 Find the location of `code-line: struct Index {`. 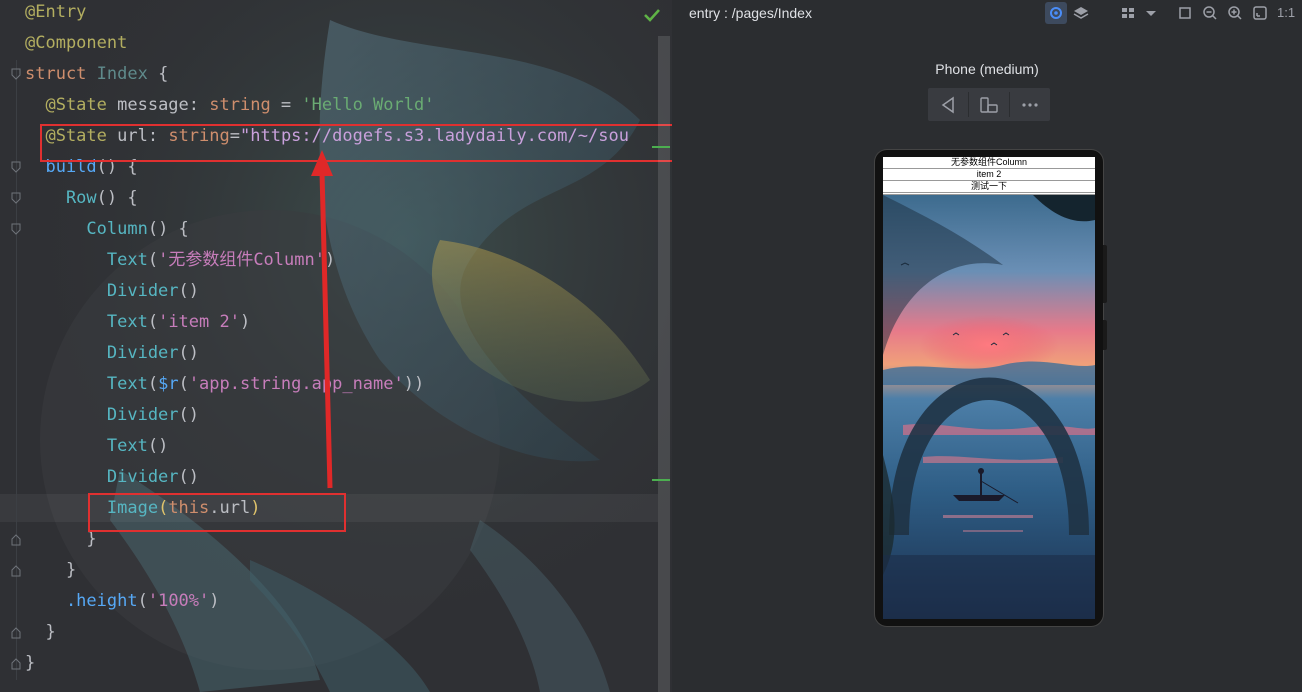

code-line: struct Index { is located at coordinates (96, 74).